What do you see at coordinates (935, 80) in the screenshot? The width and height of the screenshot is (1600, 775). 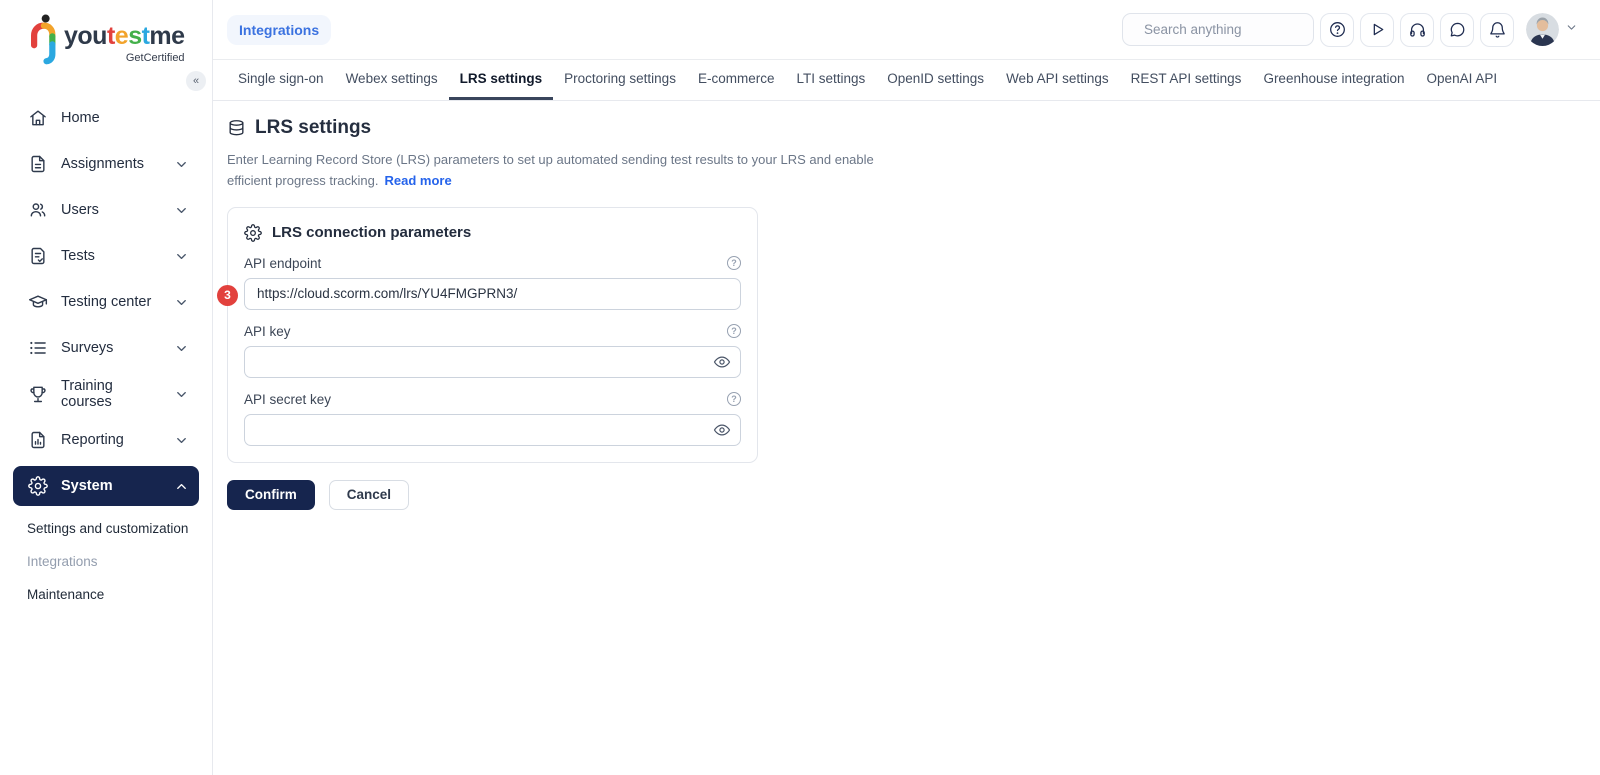 I see `tab-openid-settings: OpenID settings` at bounding box center [935, 80].